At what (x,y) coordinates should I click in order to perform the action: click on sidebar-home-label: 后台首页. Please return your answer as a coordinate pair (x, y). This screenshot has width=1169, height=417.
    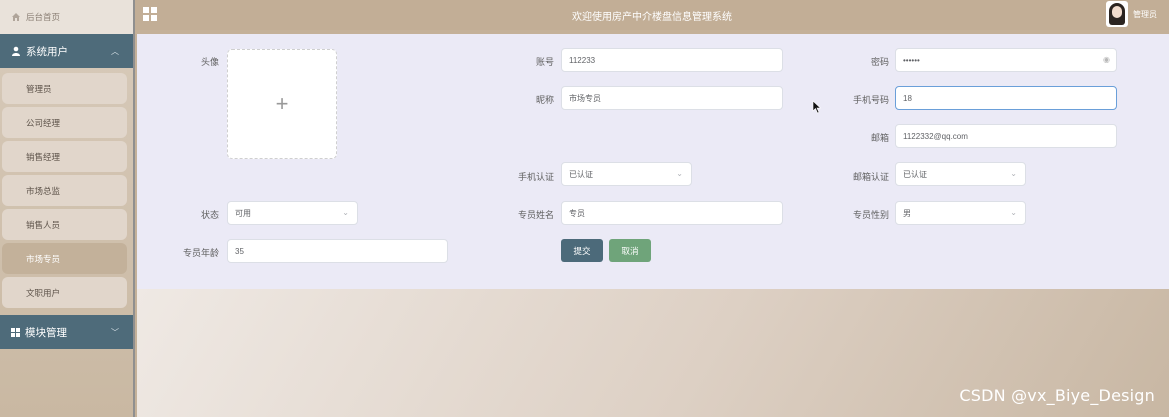
    Looking at the image, I should click on (43, 17).